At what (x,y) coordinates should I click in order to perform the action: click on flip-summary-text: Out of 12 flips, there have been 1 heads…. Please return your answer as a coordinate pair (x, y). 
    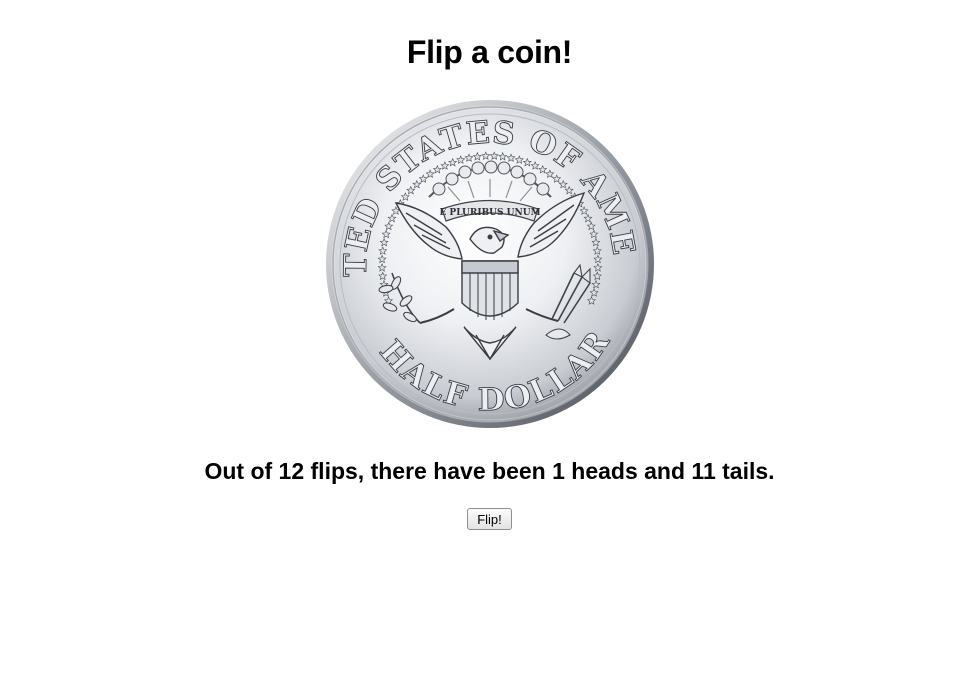
    Looking at the image, I should click on (489, 471).